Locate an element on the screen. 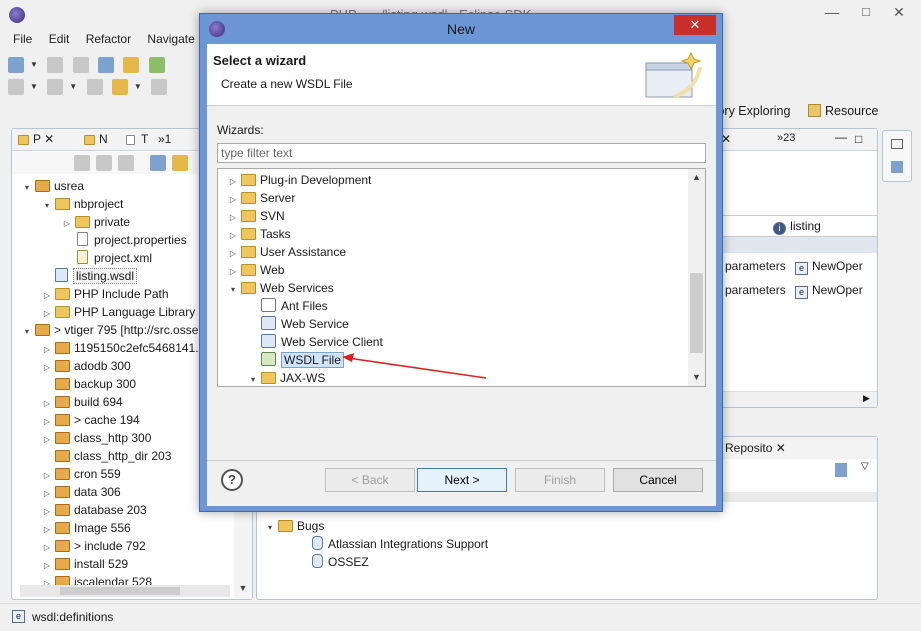 The image size is (921, 631). tree-item: backup 300 is located at coordinates (89, 384).